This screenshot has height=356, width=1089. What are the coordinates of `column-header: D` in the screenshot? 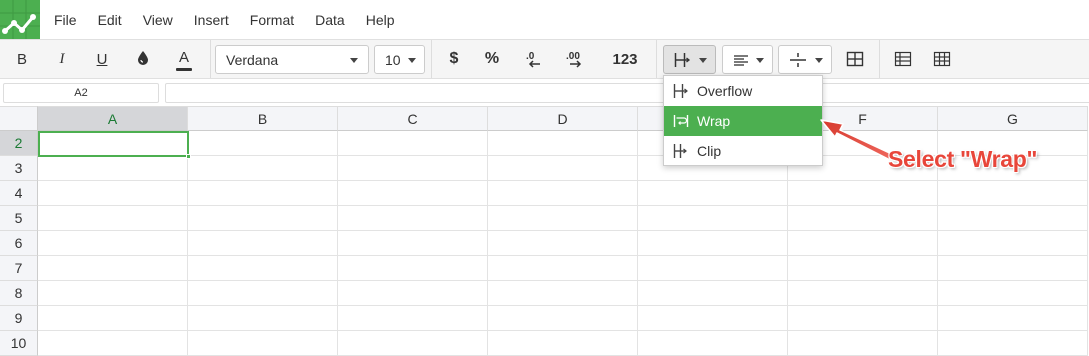 It's located at (563, 118).